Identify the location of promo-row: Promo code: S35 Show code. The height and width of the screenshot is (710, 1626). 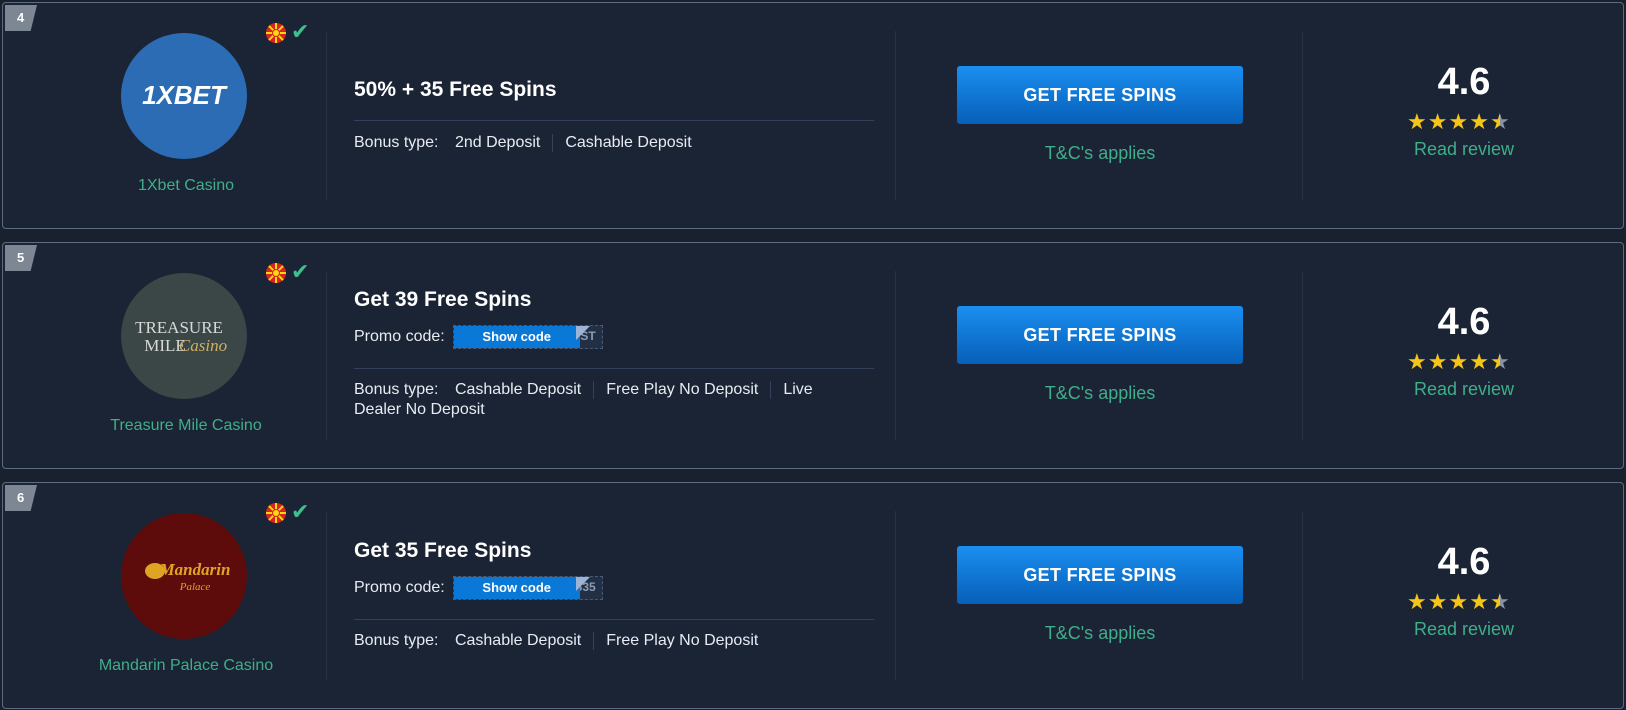
(478, 588).